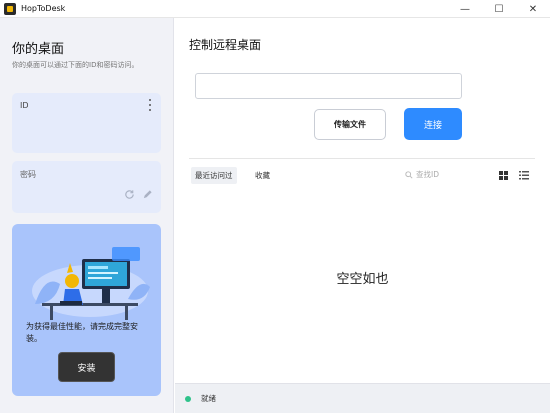  What do you see at coordinates (28, 174) in the screenshot?
I see `password-label: 密码` at bounding box center [28, 174].